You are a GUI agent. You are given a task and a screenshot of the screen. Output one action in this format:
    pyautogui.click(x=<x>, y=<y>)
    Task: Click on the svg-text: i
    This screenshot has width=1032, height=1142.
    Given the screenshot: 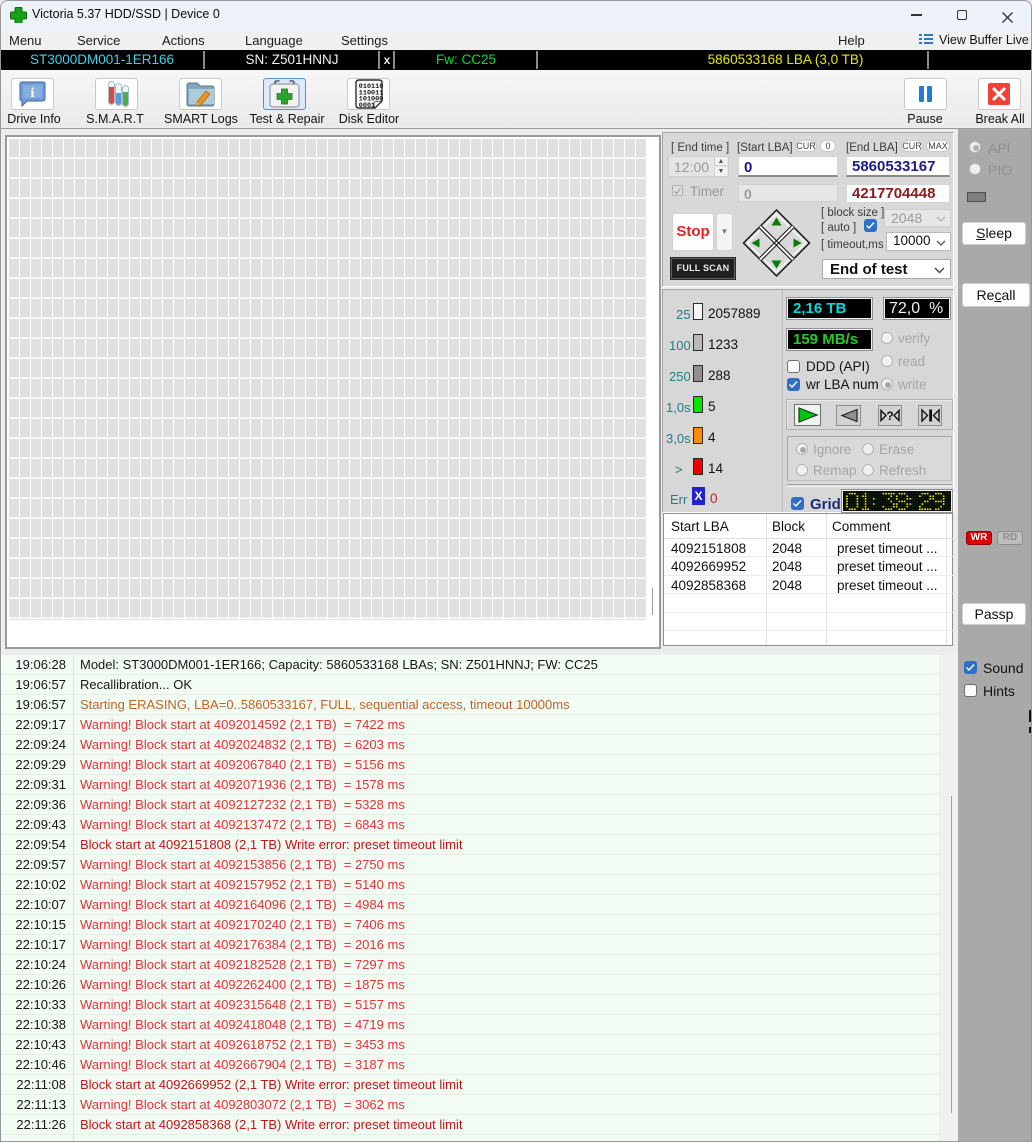 What is the action you would take?
    pyautogui.click(x=33, y=93)
    